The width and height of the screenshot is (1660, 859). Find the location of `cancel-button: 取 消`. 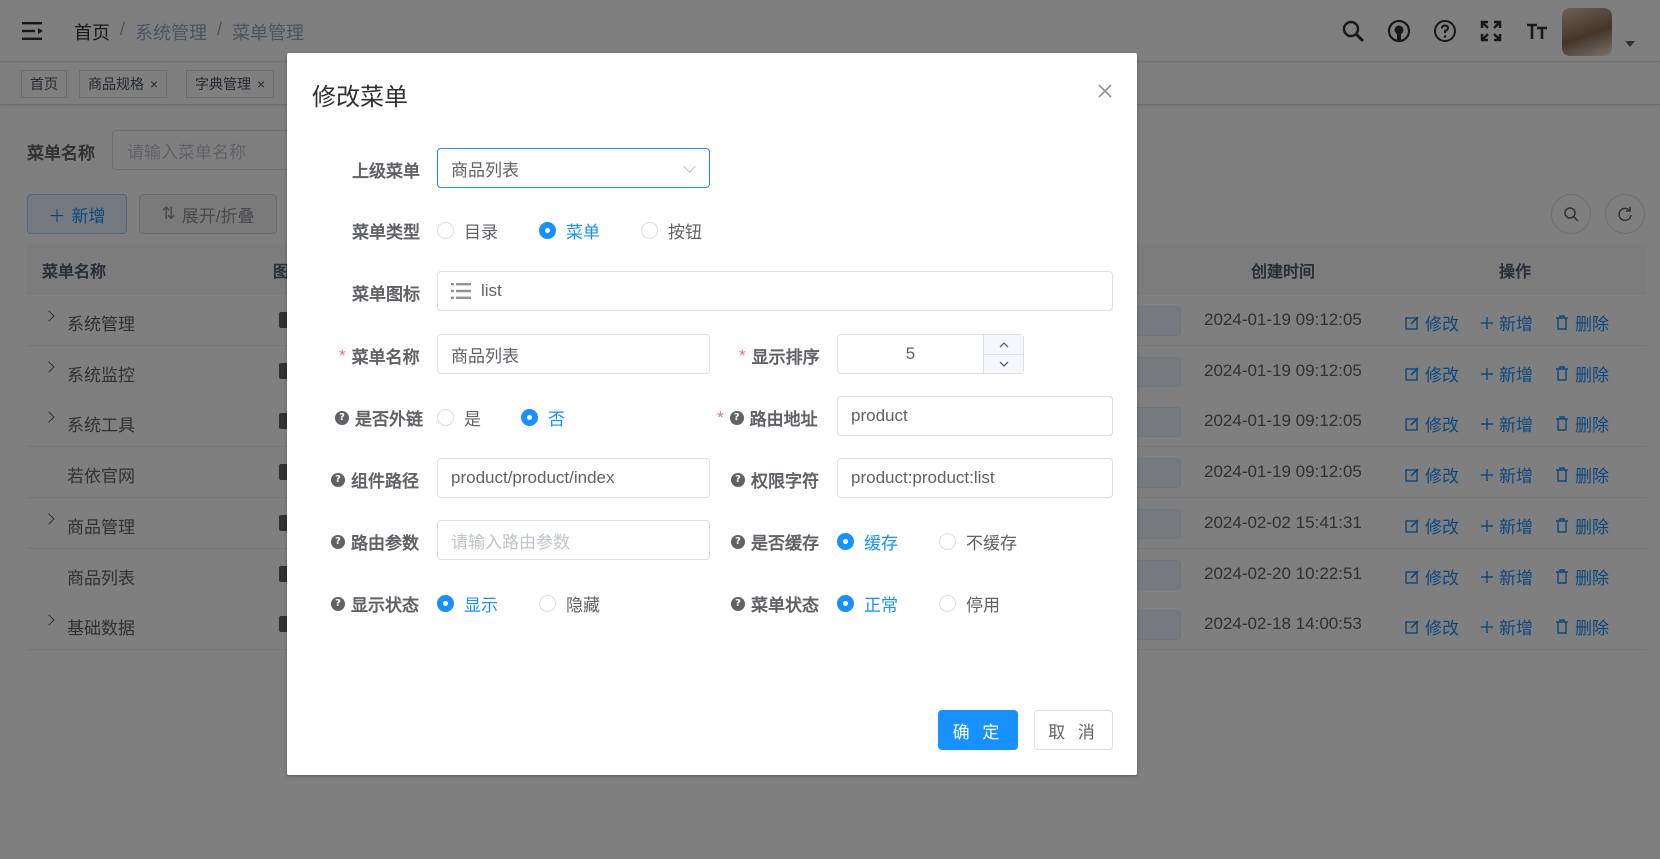

cancel-button: 取 消 is located at coordinates (1073, 730).